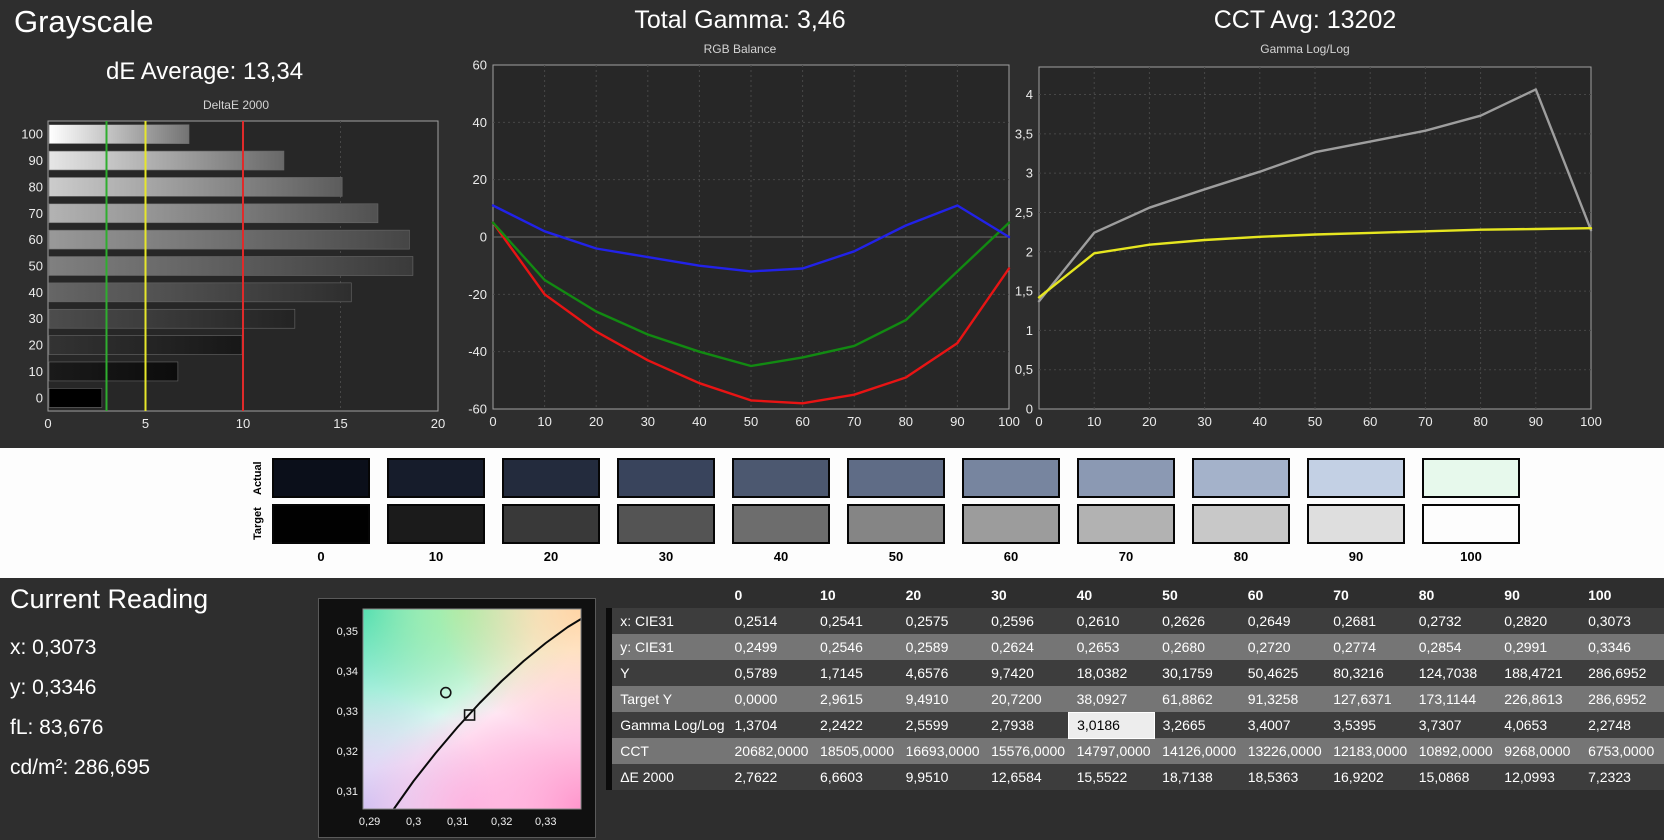  I want to click on table-cell: 124,7038, so click(1453, 673).